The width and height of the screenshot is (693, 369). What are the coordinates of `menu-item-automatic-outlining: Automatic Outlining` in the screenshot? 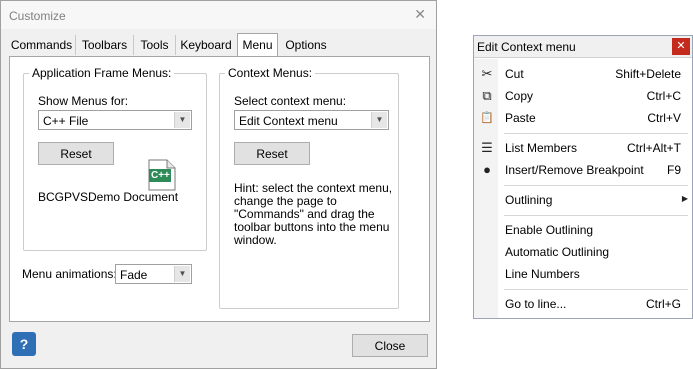 It's located at (583, 252).